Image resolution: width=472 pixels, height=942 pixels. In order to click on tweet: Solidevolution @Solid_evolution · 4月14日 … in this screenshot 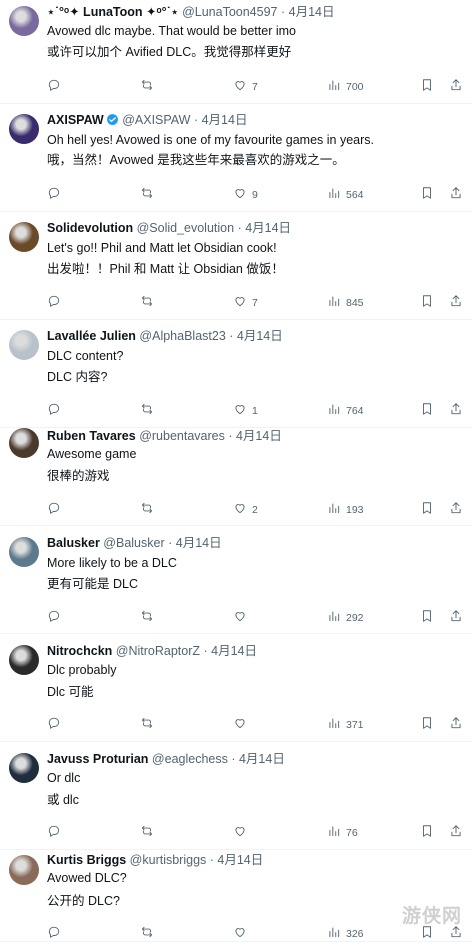, I will do `click(236, 266)`.